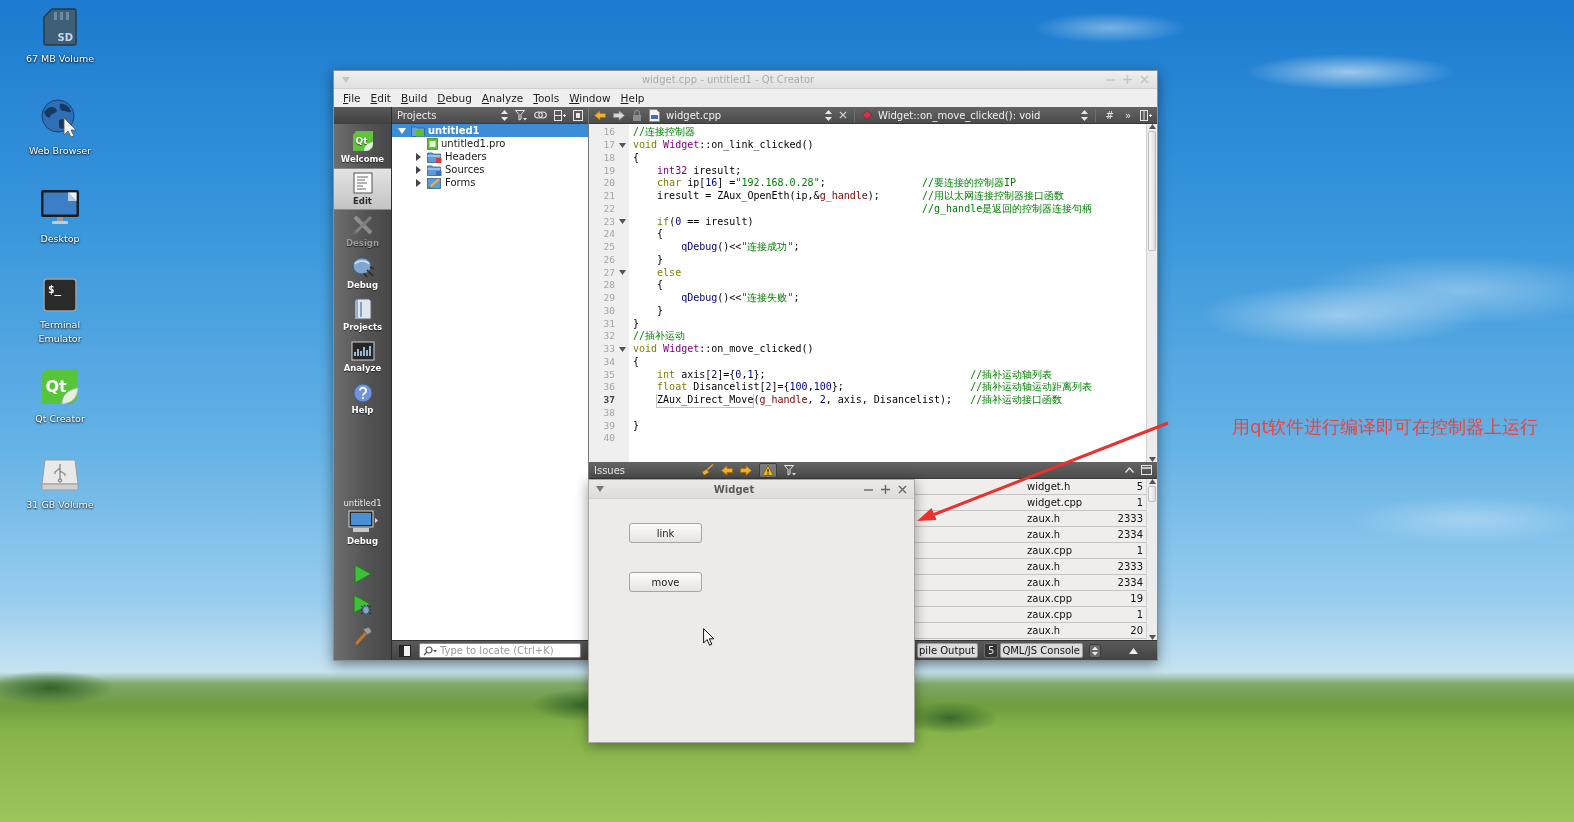  I want to click on hammer-icon, so click(362, 636).